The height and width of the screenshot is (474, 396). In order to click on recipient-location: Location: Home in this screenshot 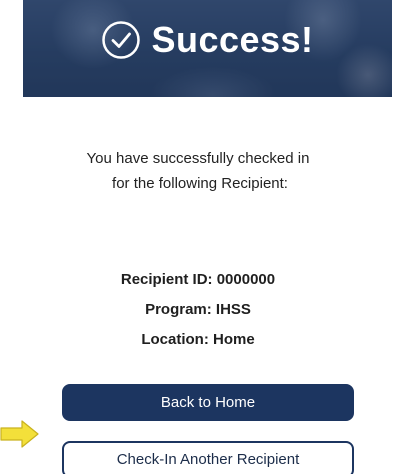, I will do `click(198, 339)`.